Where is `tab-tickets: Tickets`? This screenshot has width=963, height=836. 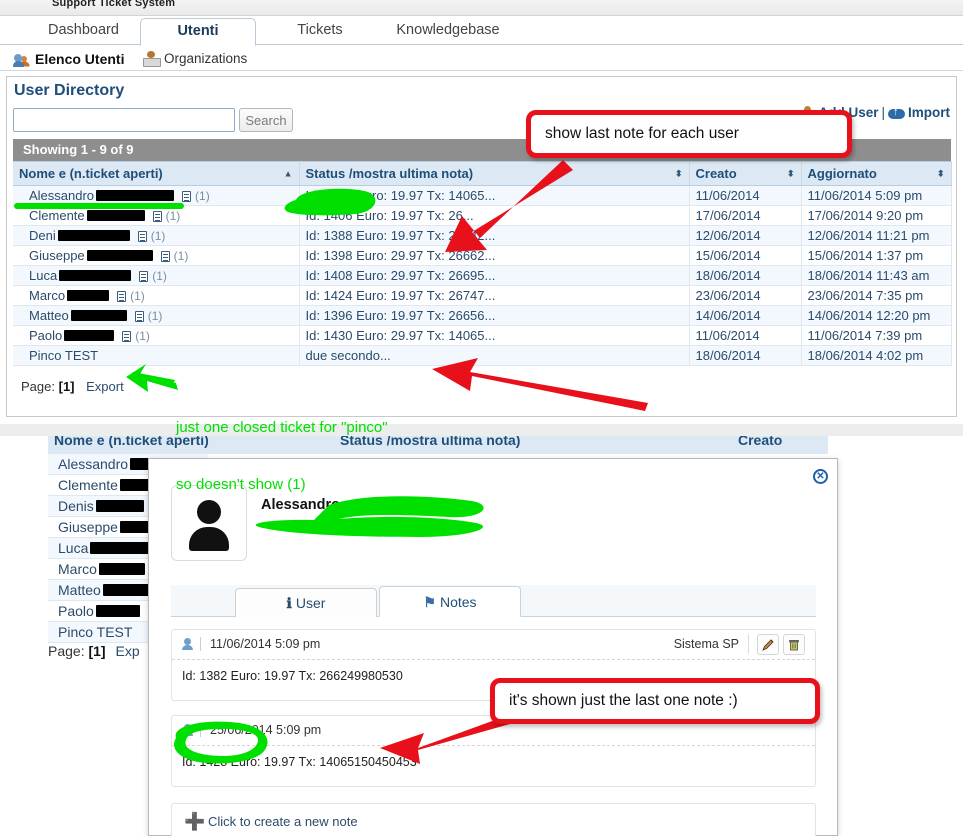
tab-tickets: Tickets is located at coordinates (320, 31).